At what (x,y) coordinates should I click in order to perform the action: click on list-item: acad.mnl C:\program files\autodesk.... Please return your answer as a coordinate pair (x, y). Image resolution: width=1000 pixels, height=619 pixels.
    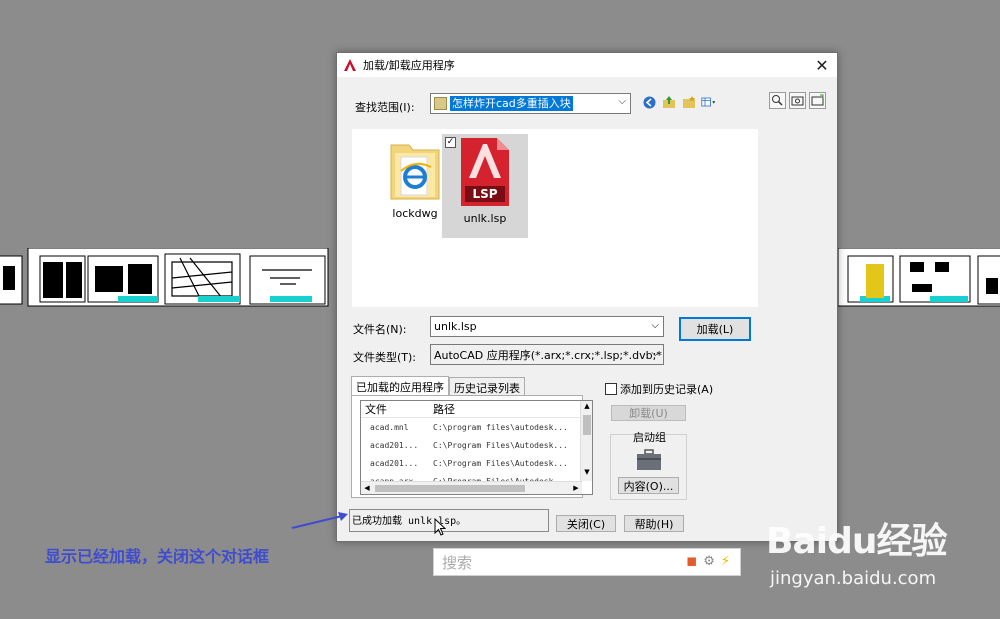
    Looking at the image, I should click on (476, 427).